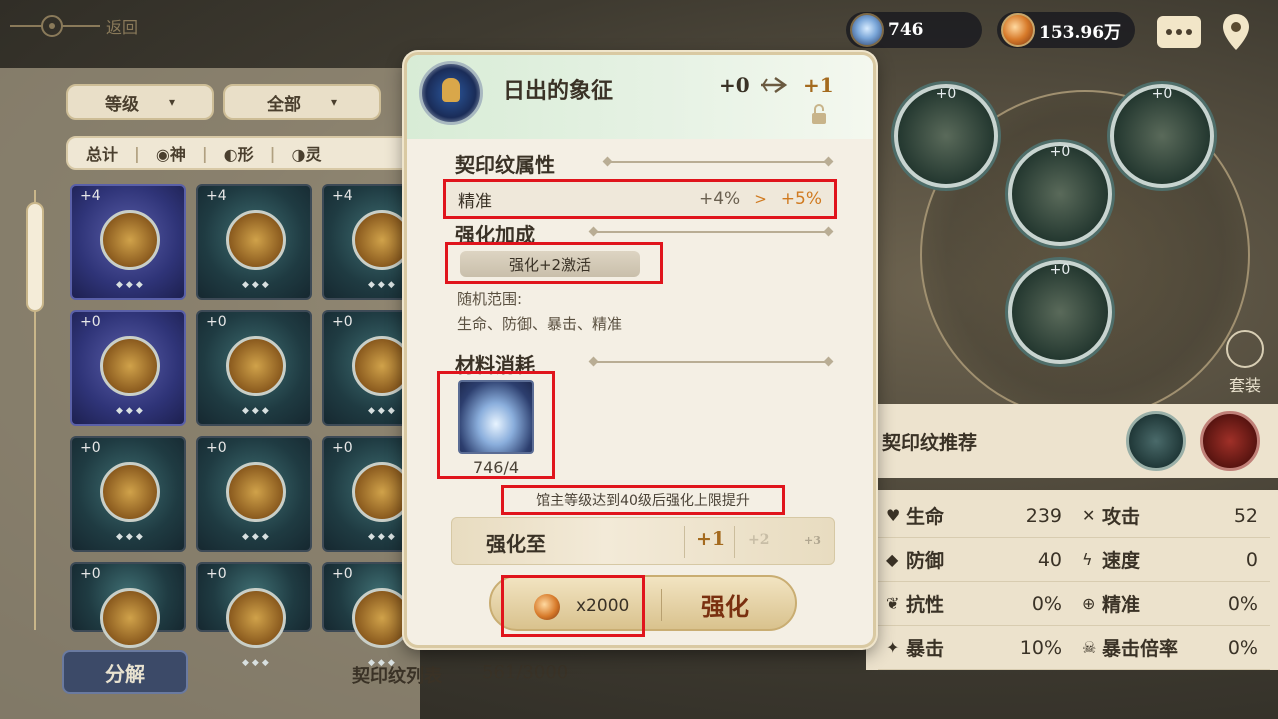  I want to click on list-count: 561/3000, so click(525, 672).